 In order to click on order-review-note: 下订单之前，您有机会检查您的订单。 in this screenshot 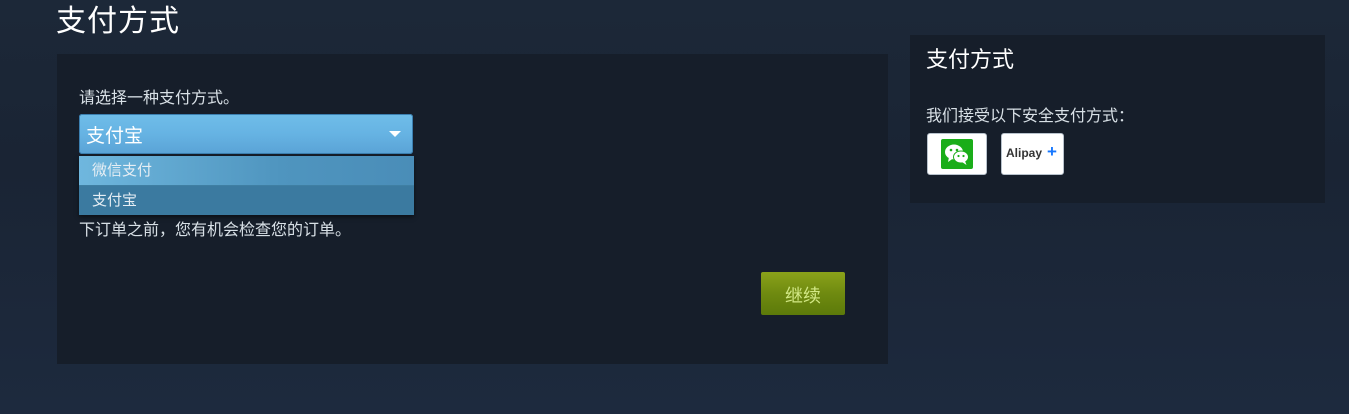, I will do `click(215, 229)`.